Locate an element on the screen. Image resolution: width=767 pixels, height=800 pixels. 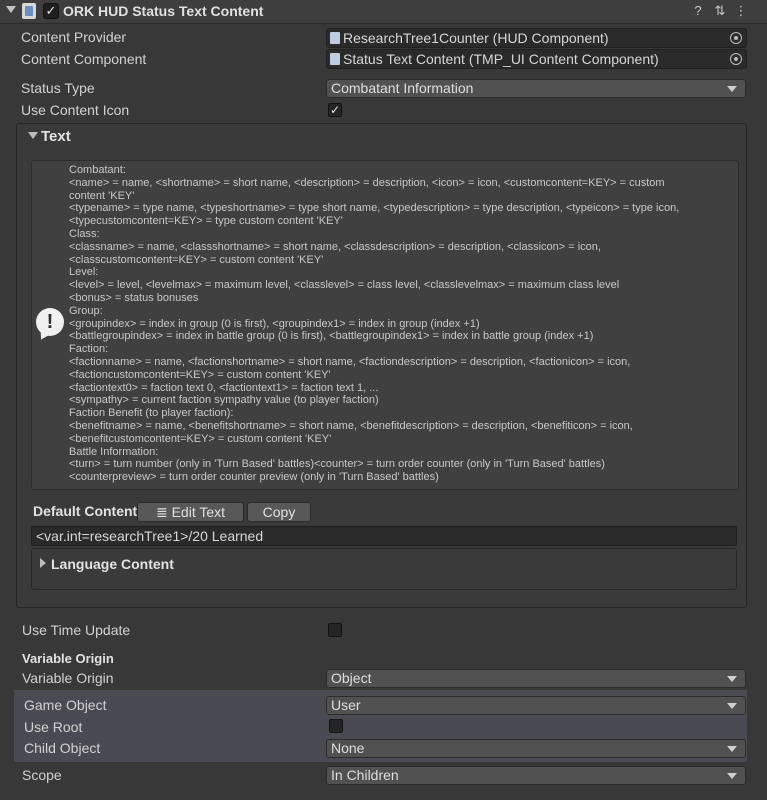
help-line: content 'KEY' is located at coordinates (102, 195).